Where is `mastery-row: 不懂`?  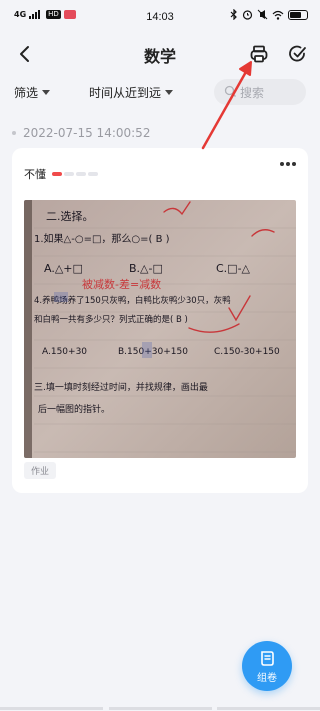
mastery-row: 不懂 is located at coordinates (61, 174).